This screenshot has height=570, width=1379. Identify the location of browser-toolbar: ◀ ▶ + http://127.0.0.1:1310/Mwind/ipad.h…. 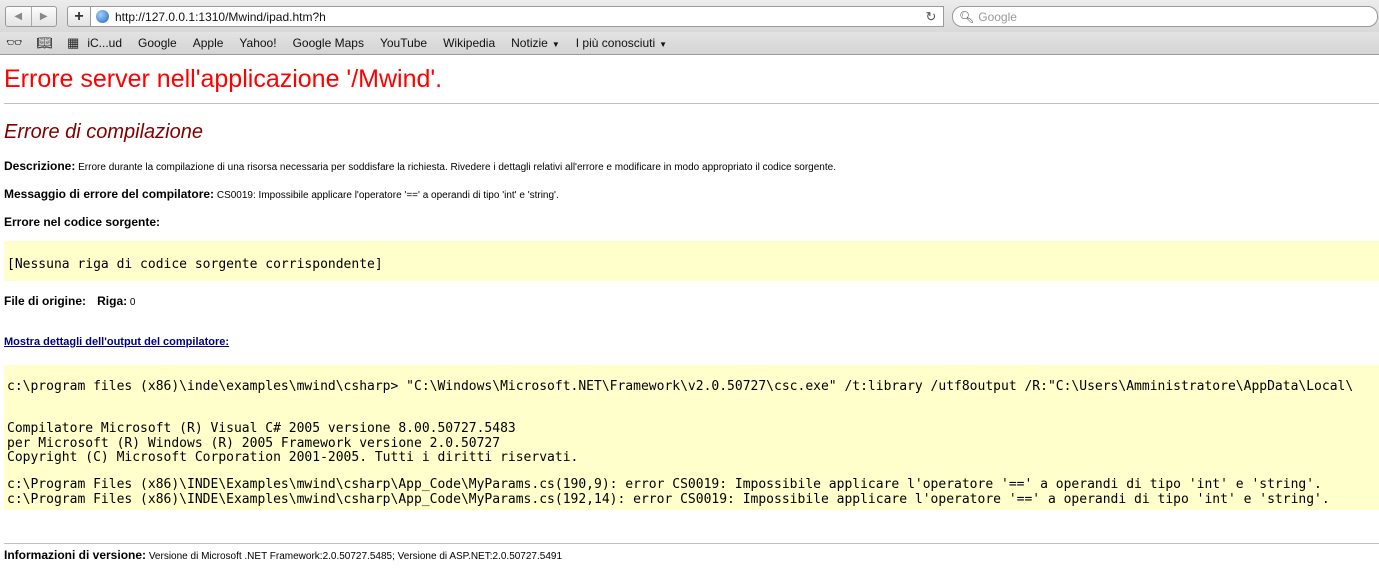
(689, 16).